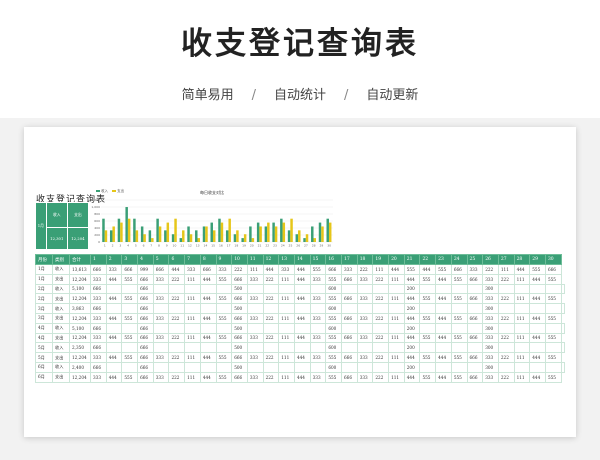 This screenshot has height=460, width=600. What do you see at coordinates (80, 348) in the screenshot?
I see `table-cell: 2,350` at bounding box center [80, 348].